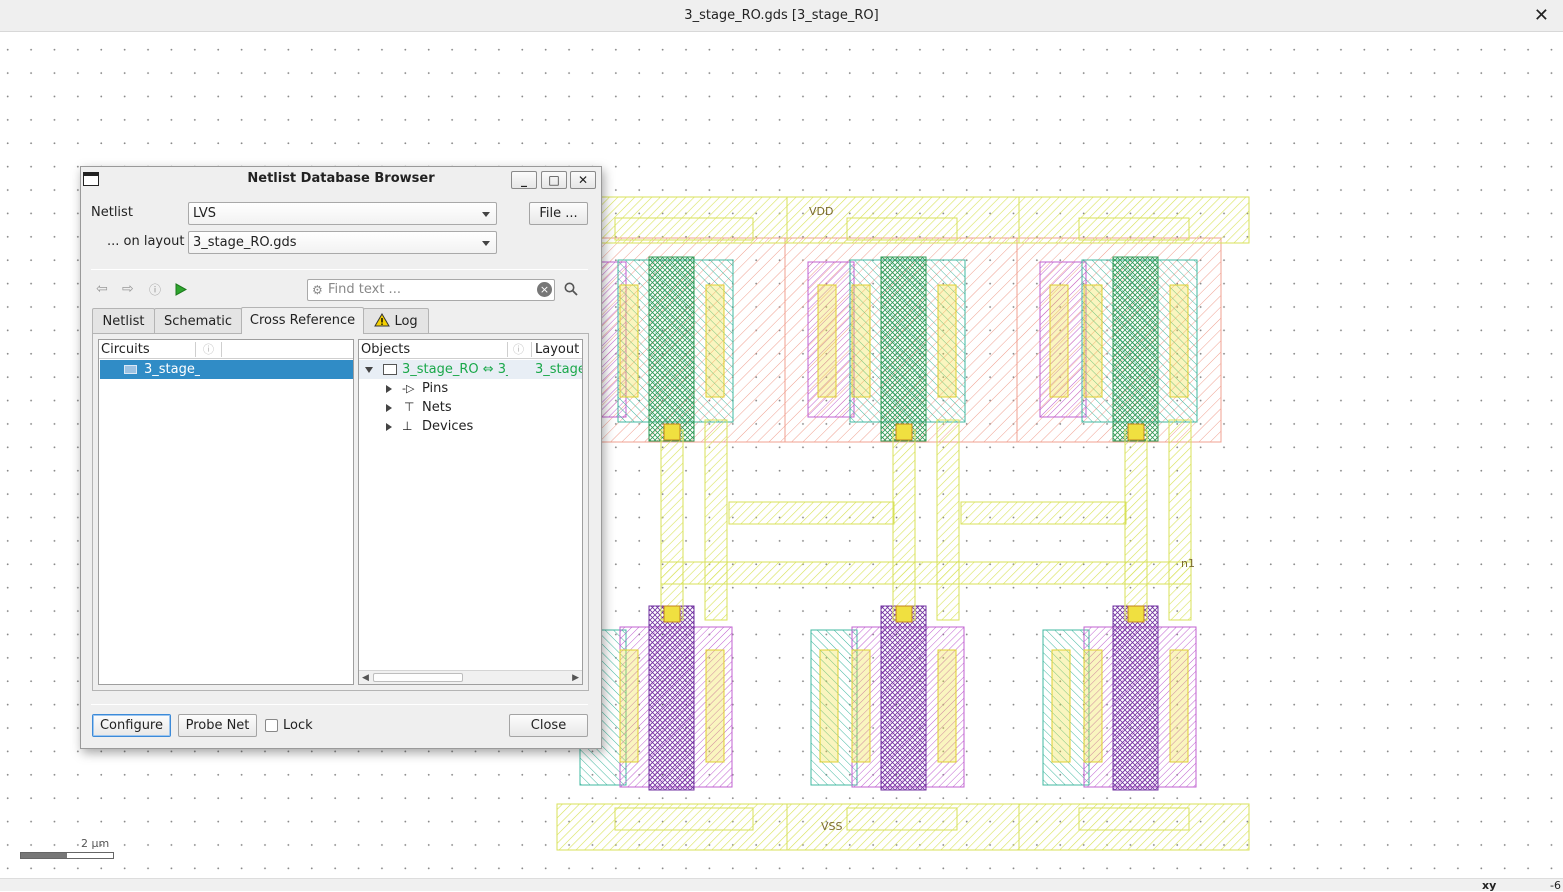  What do you see at coordinates (448, 426) in the screenshot?
I see `tree-item-label: Devices` at bounding box center [448, 426].